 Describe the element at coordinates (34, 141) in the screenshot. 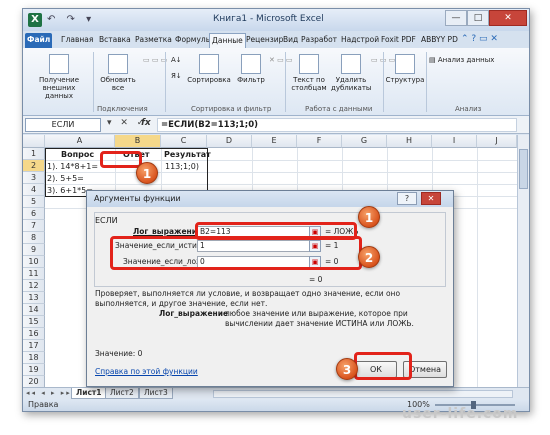

I see `select-all-corner` at that location.